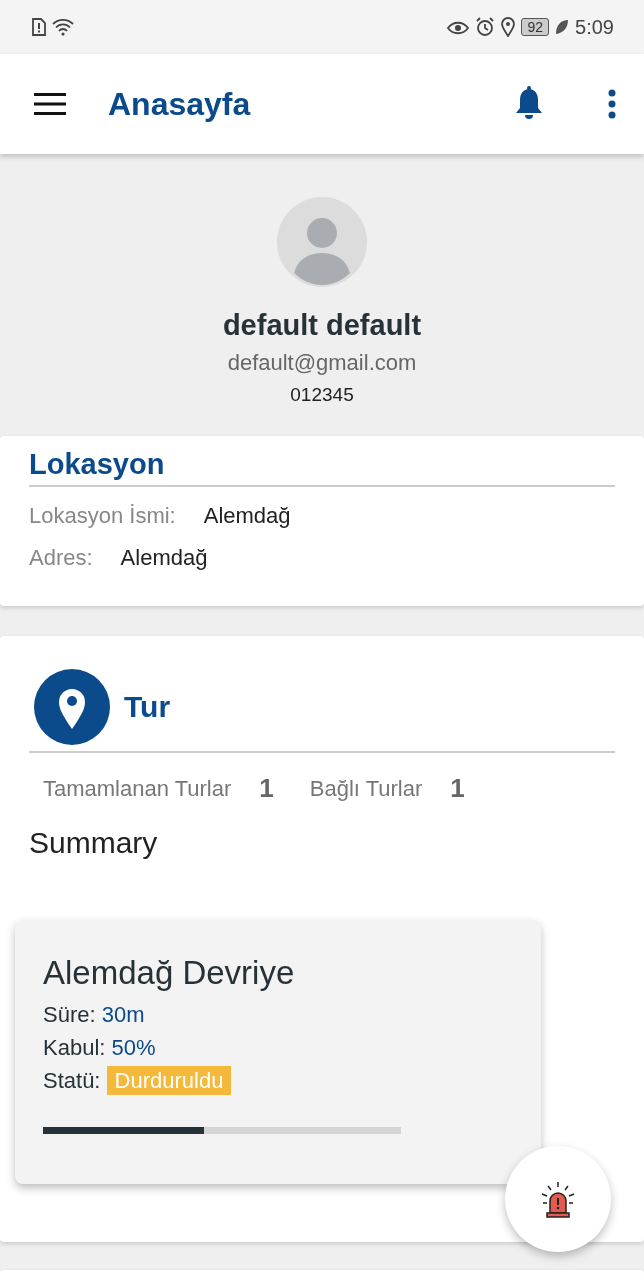 The width and height of the screenshot is (644, 1280). What do you see at coordinates (612, 104) in the screenshot?
I see `more-icon` at bounding box center [612, 104].